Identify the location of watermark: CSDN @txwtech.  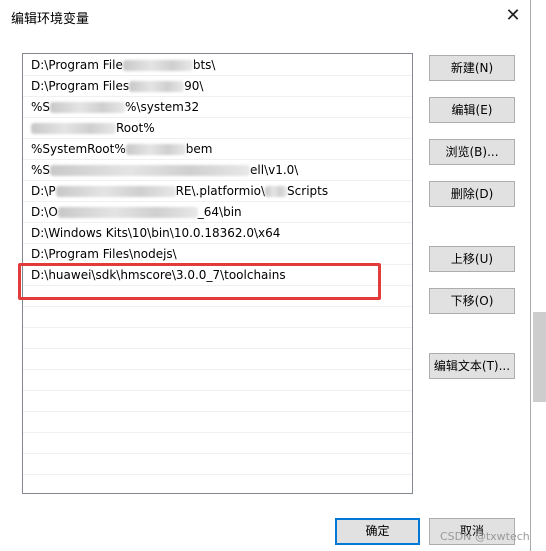
(485, 536).